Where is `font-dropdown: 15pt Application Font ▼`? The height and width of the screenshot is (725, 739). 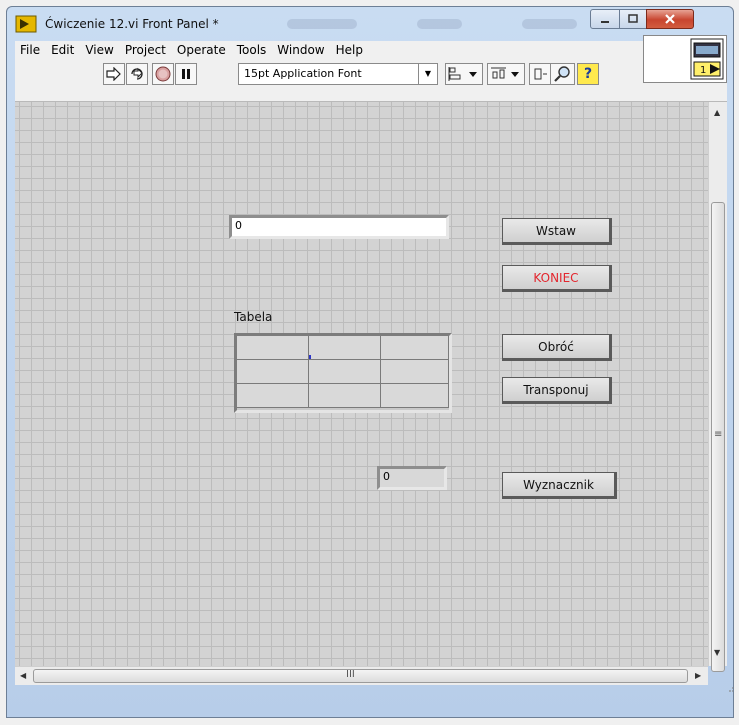 font-dropdown: 15pt Application Font ▼ is located at coordinates (338, 74).